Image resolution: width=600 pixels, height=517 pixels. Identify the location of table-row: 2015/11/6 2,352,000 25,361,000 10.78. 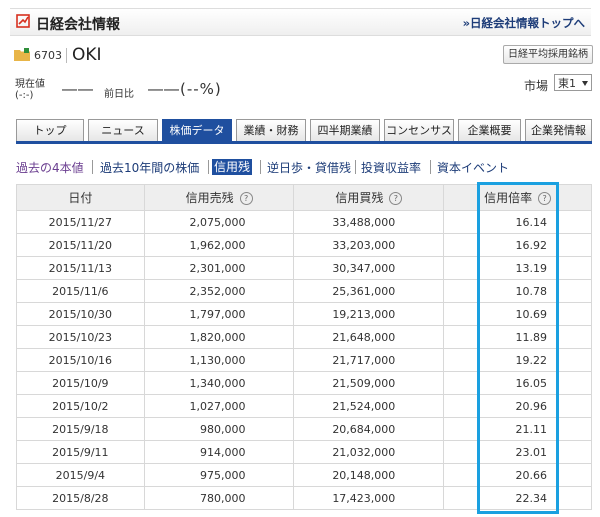
(304, 291).